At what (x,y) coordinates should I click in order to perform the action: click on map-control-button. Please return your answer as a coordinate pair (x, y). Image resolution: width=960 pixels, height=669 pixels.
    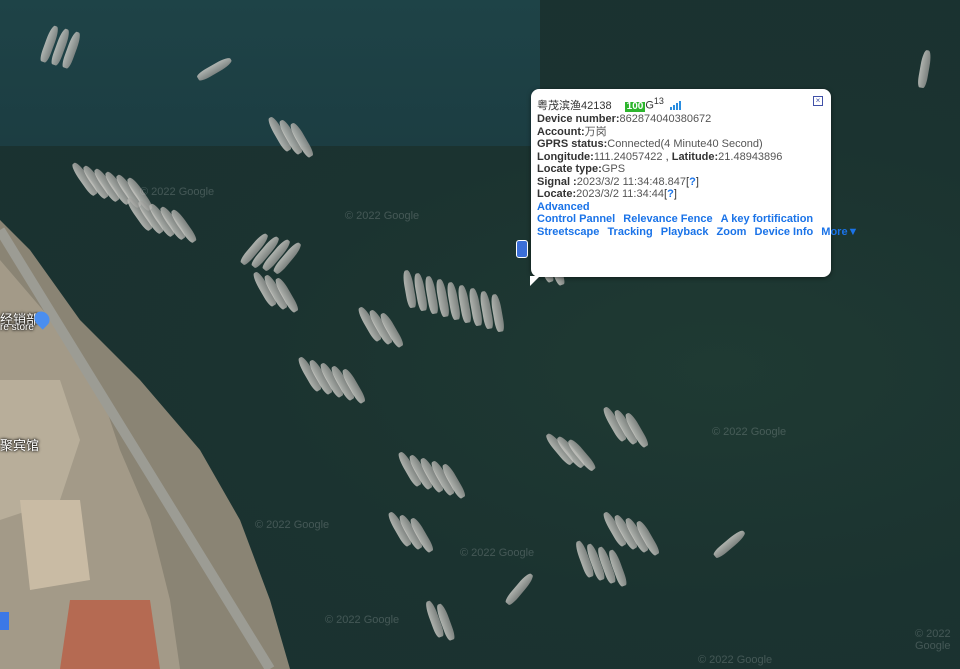
    Looking at the image, I should click on (4, 621).